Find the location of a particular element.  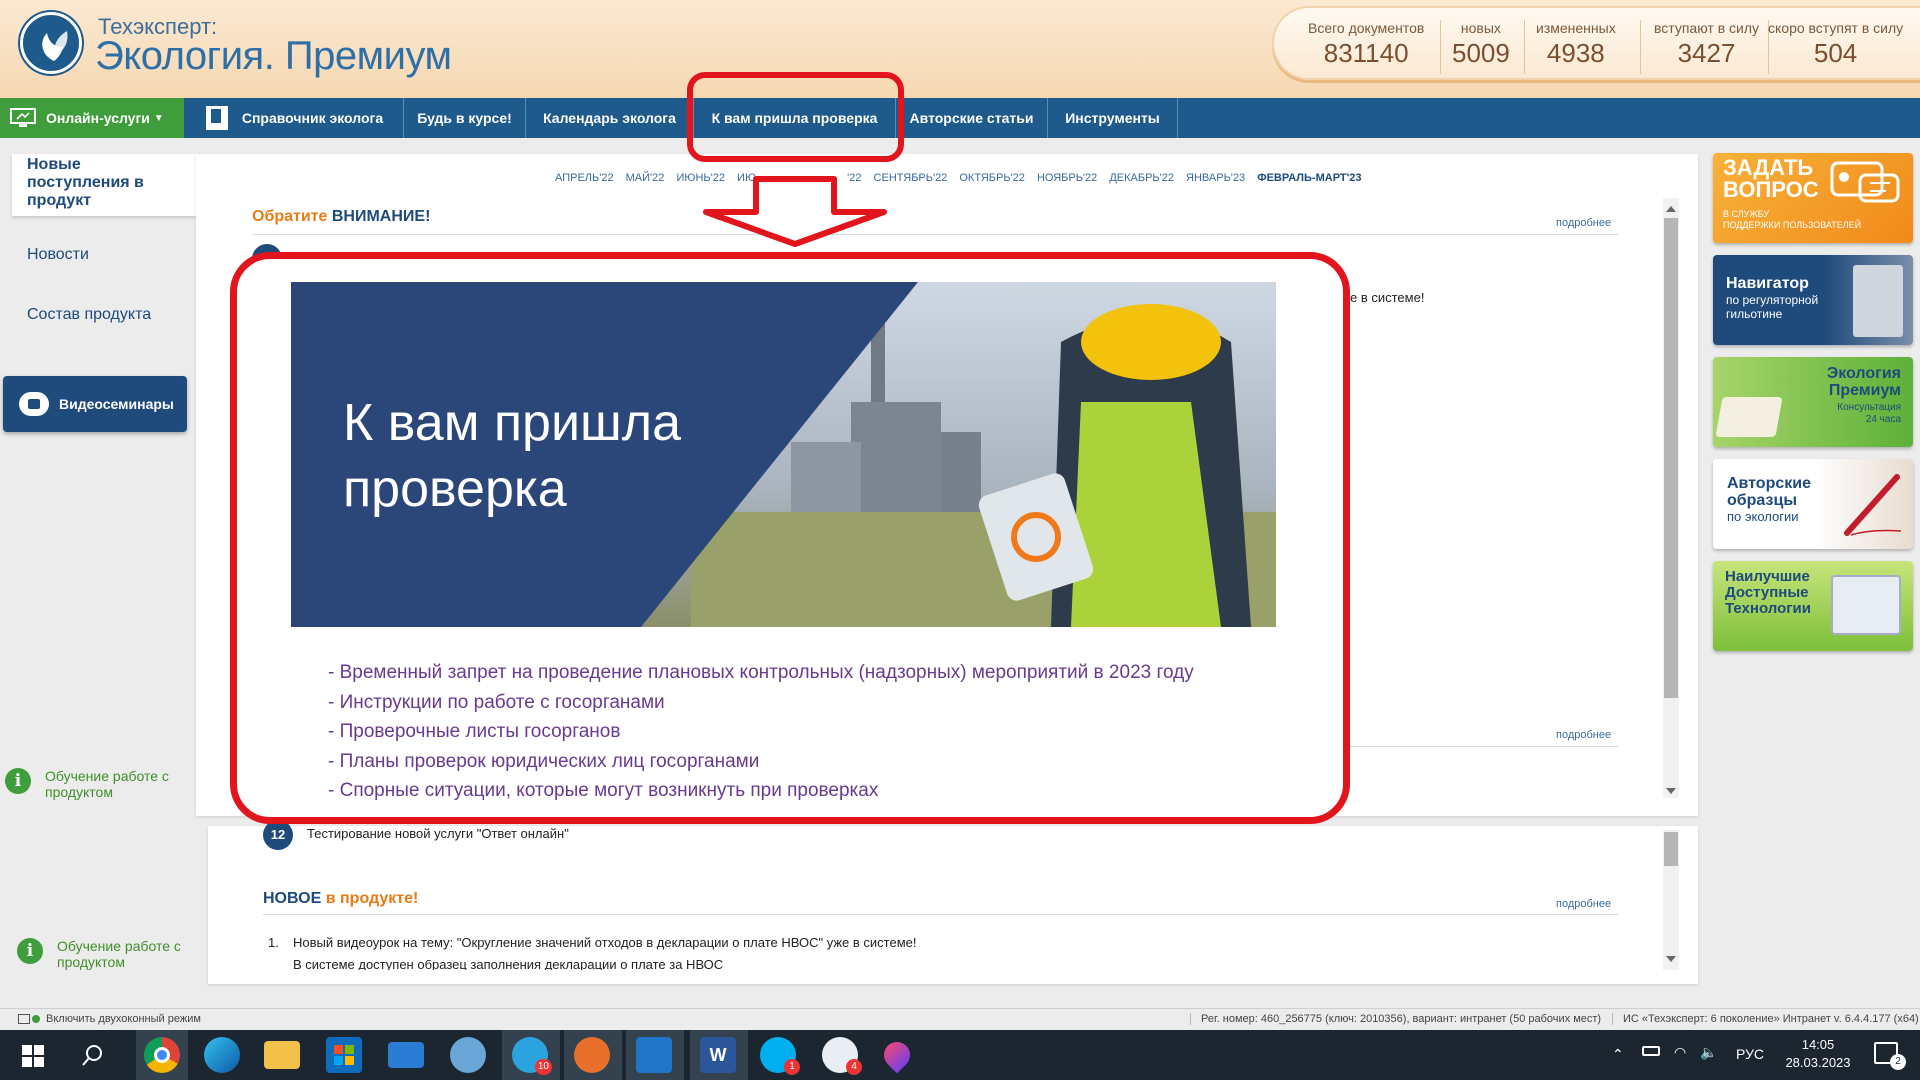

learn-product-link: i Обучение работе с продуктом is located at coordinates (90, 784).